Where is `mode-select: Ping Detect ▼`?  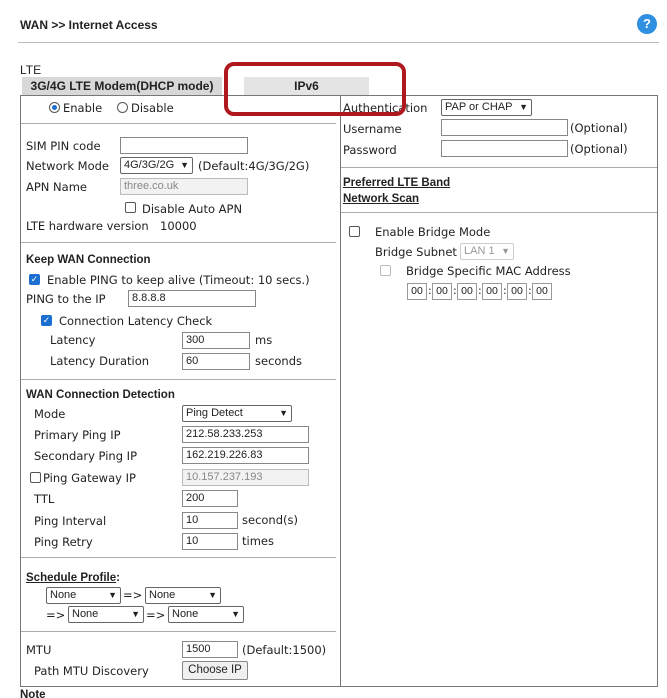 mode-select: Ping Detect ▼ is located at coordinates (237, 413).